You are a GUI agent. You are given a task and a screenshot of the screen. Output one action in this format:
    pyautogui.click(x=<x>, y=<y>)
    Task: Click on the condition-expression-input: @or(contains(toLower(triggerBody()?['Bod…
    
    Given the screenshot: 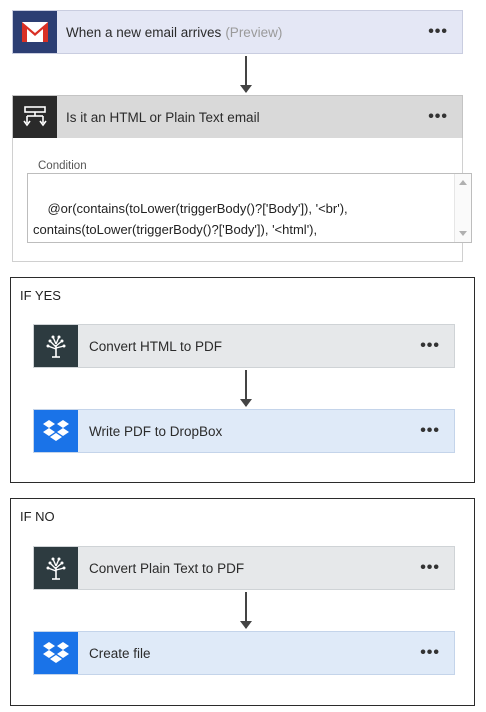 What is the action you would take?
    pyautogui.click(x=249, y=208)
    